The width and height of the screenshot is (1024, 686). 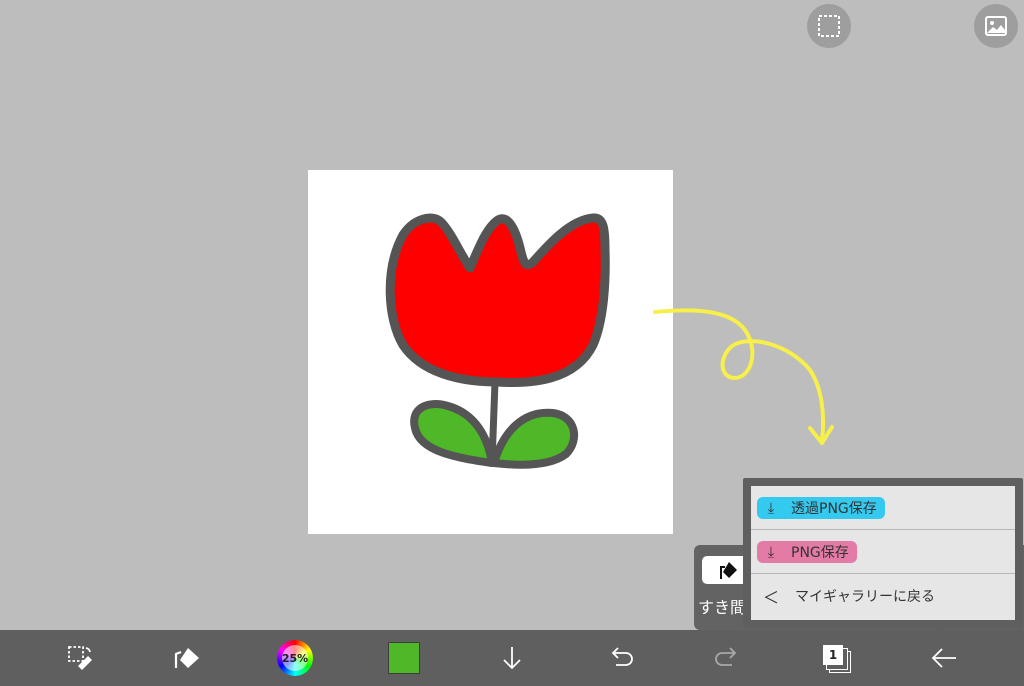 I want to click on image-icon, so click(x=996, y=26).